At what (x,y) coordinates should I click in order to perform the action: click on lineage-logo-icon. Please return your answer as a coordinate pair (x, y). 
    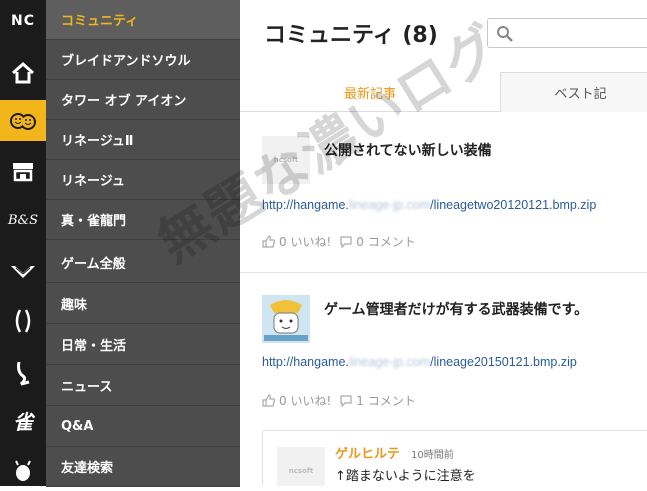
    Looking at the image, I should click on (23, 372).